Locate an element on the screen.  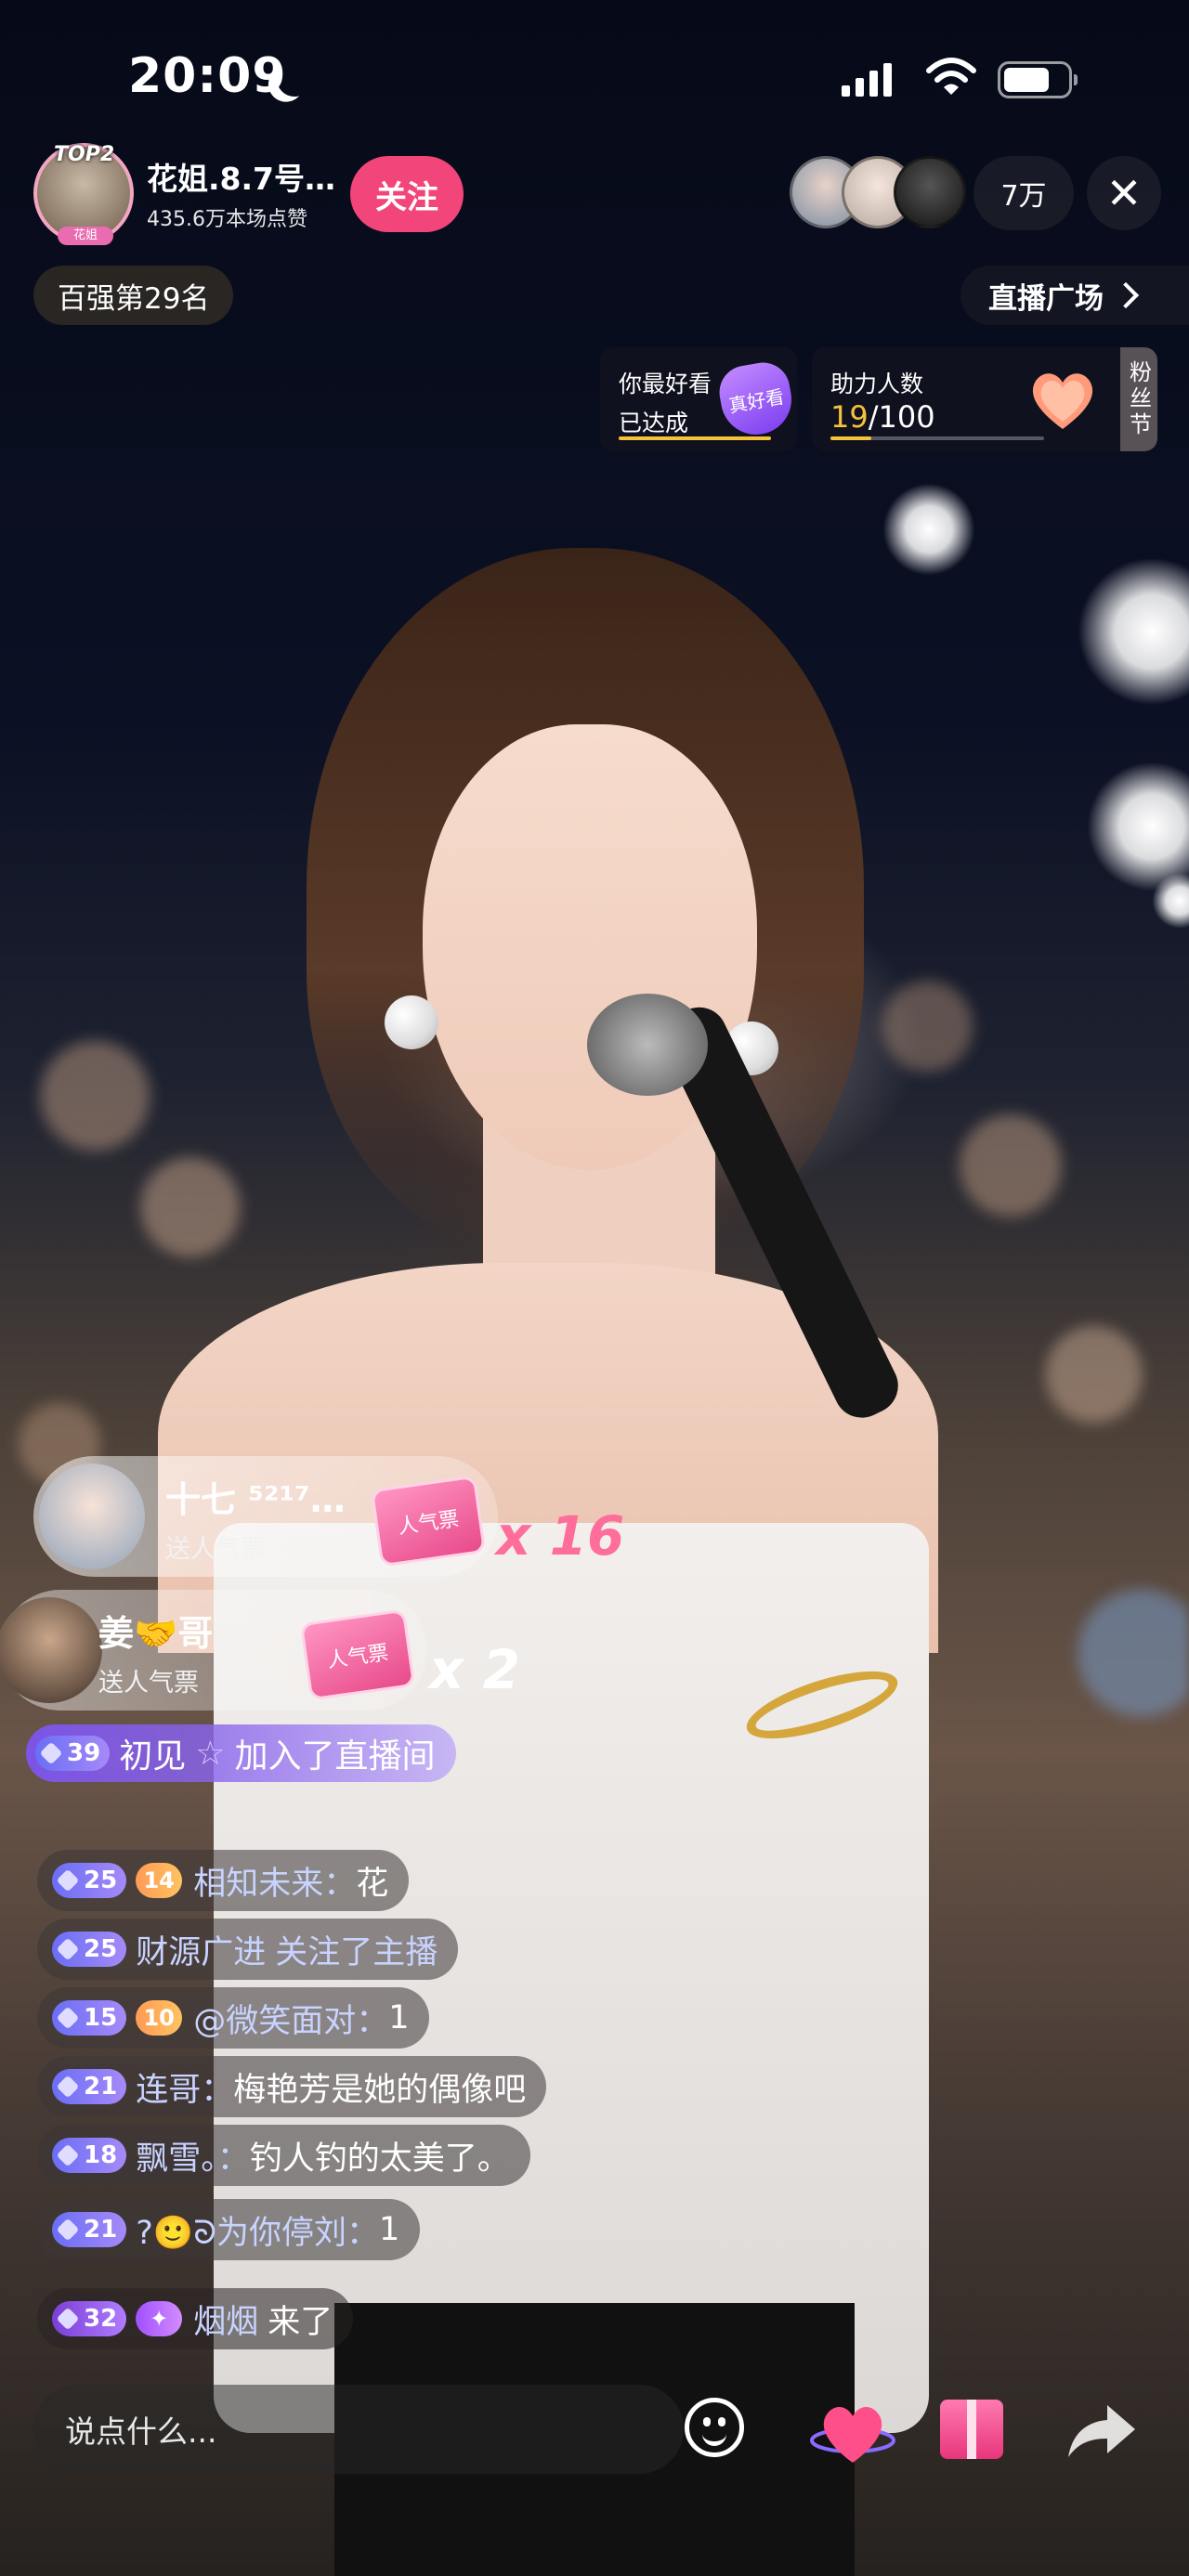
live-plaza-button: 直播广场 is located at coordinates (1074, 295).